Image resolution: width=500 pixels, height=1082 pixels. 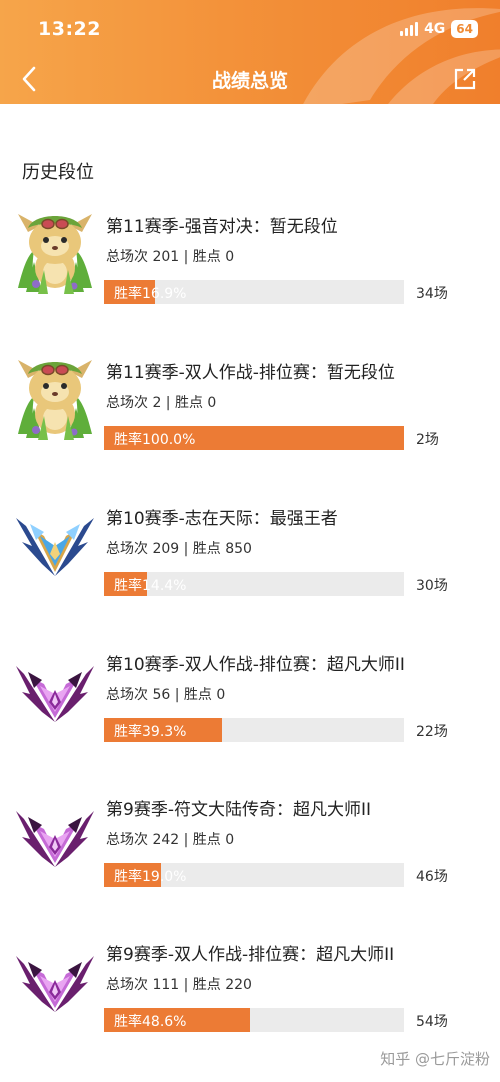 What do you see at coordinates (464, 29) in the screenshot?
I see `battery-icon: 64` at bounding box center [464, 29].